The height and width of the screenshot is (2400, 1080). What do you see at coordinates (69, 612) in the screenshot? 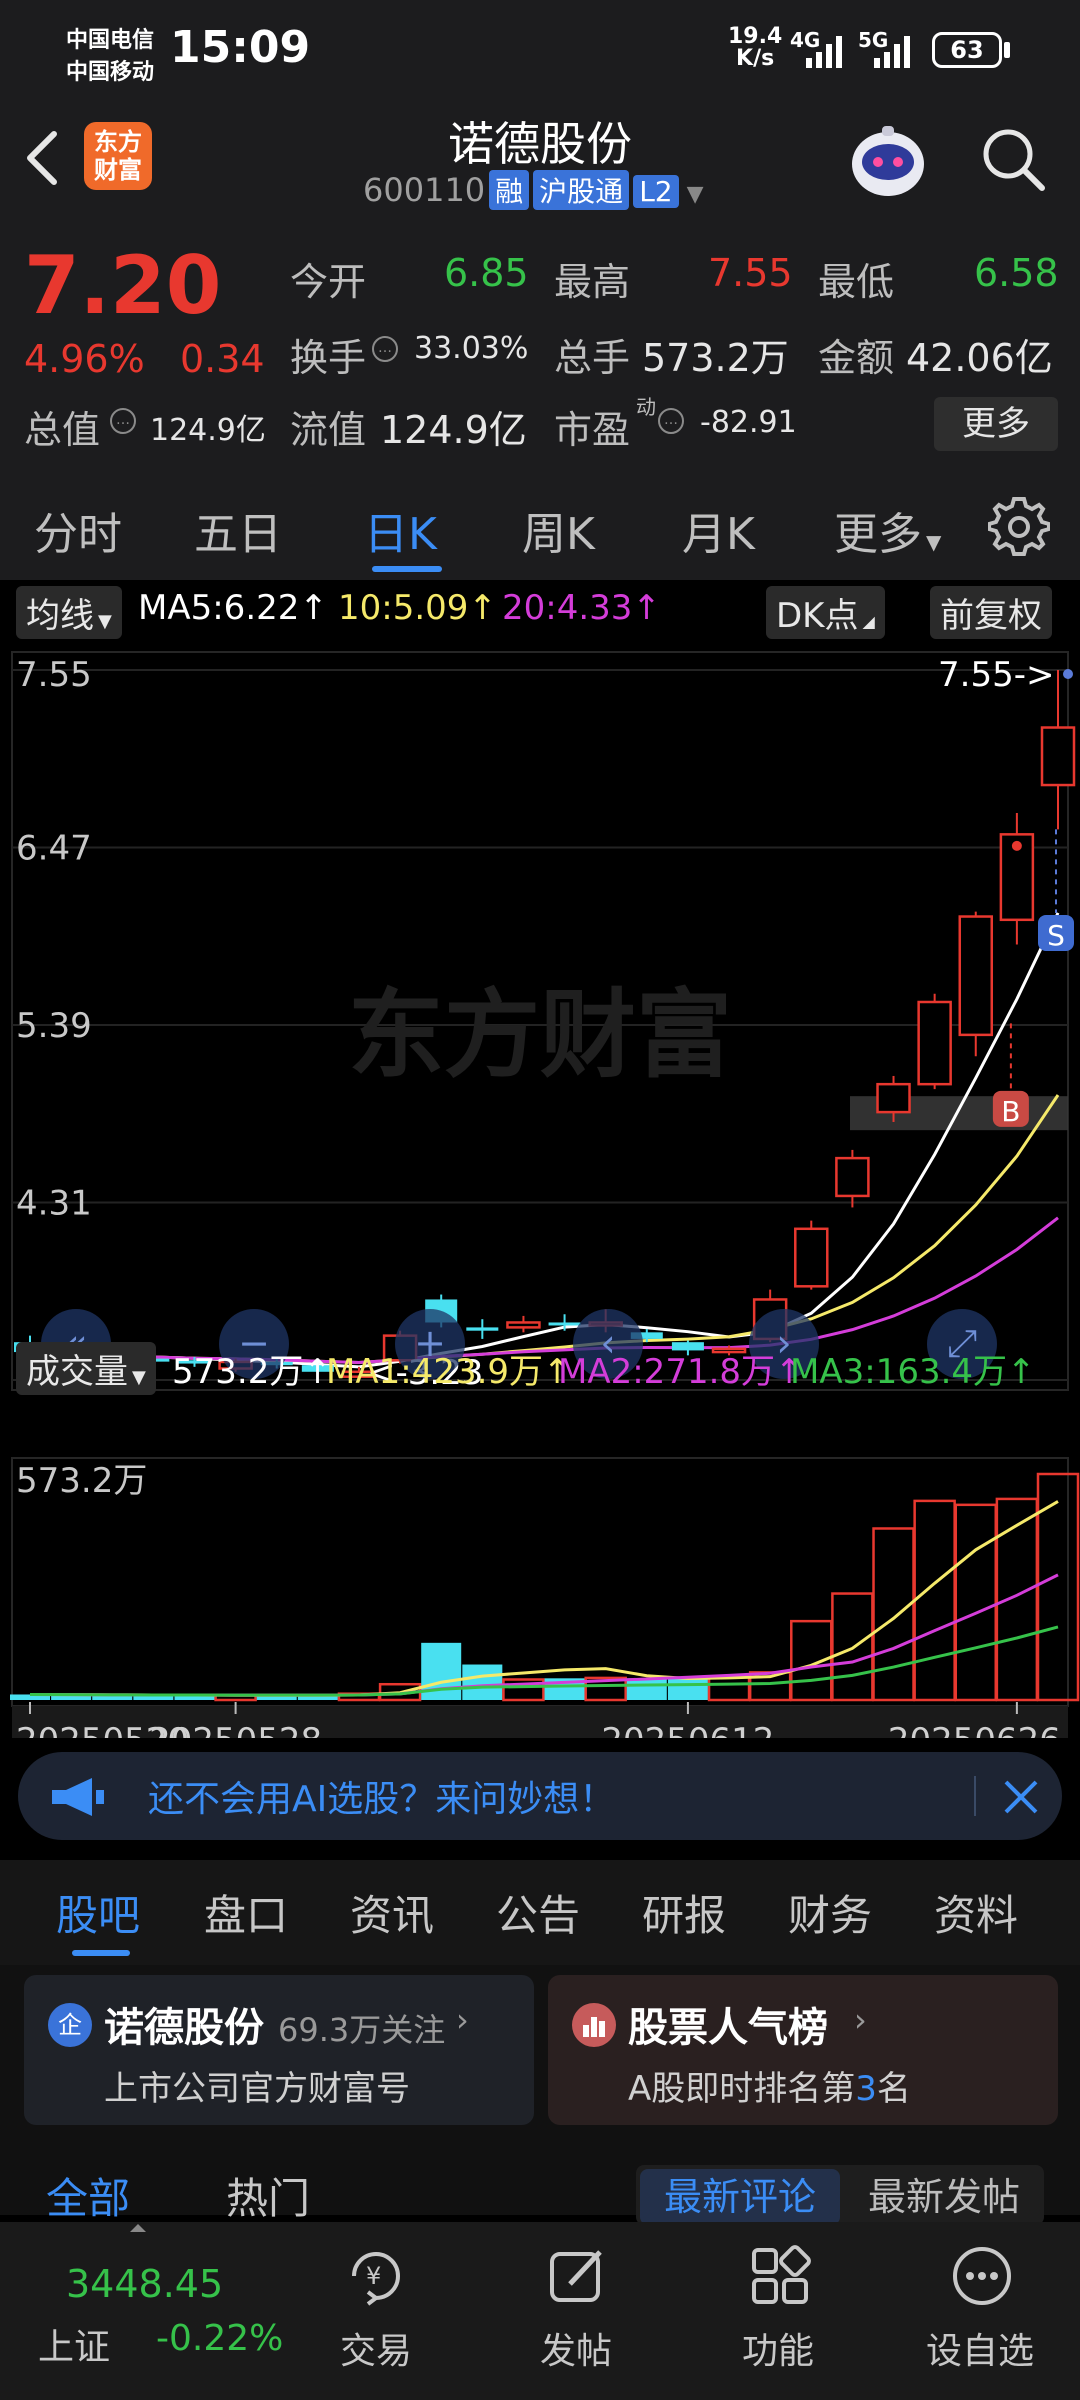
I see `ma-selector: 均线 ▼` at bounding box center [69, 612].